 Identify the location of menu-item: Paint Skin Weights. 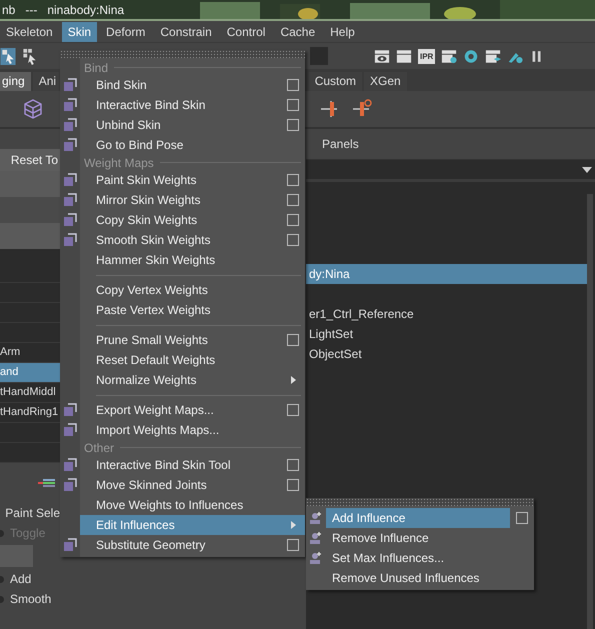
(182, 180).